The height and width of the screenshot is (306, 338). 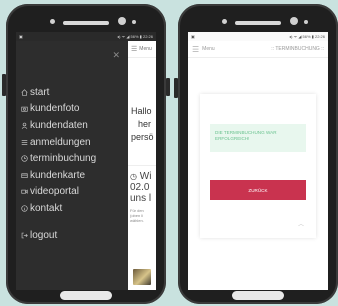 I want to click on card-icon, so click(x=24, y=175).